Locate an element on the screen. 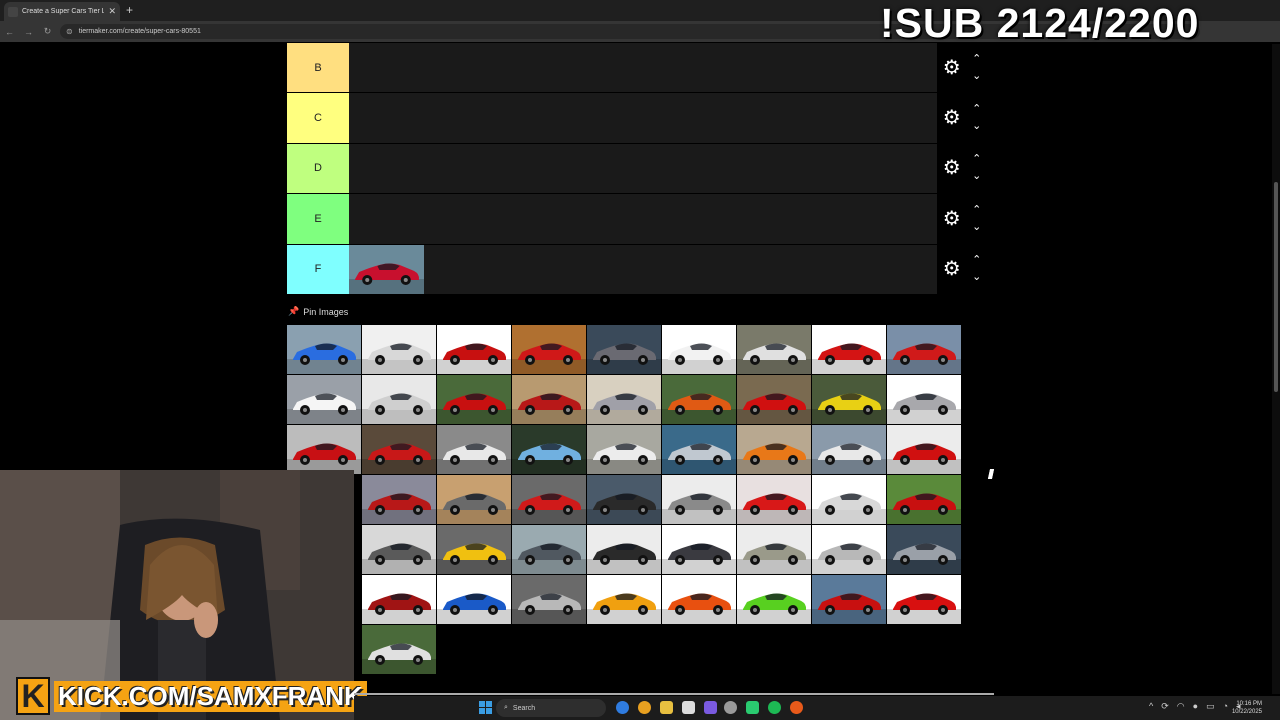 Image resolution: width=1280 pixels, height=720 pixels. sync-icon: ⟳ is located at coordinates (1165, 706).